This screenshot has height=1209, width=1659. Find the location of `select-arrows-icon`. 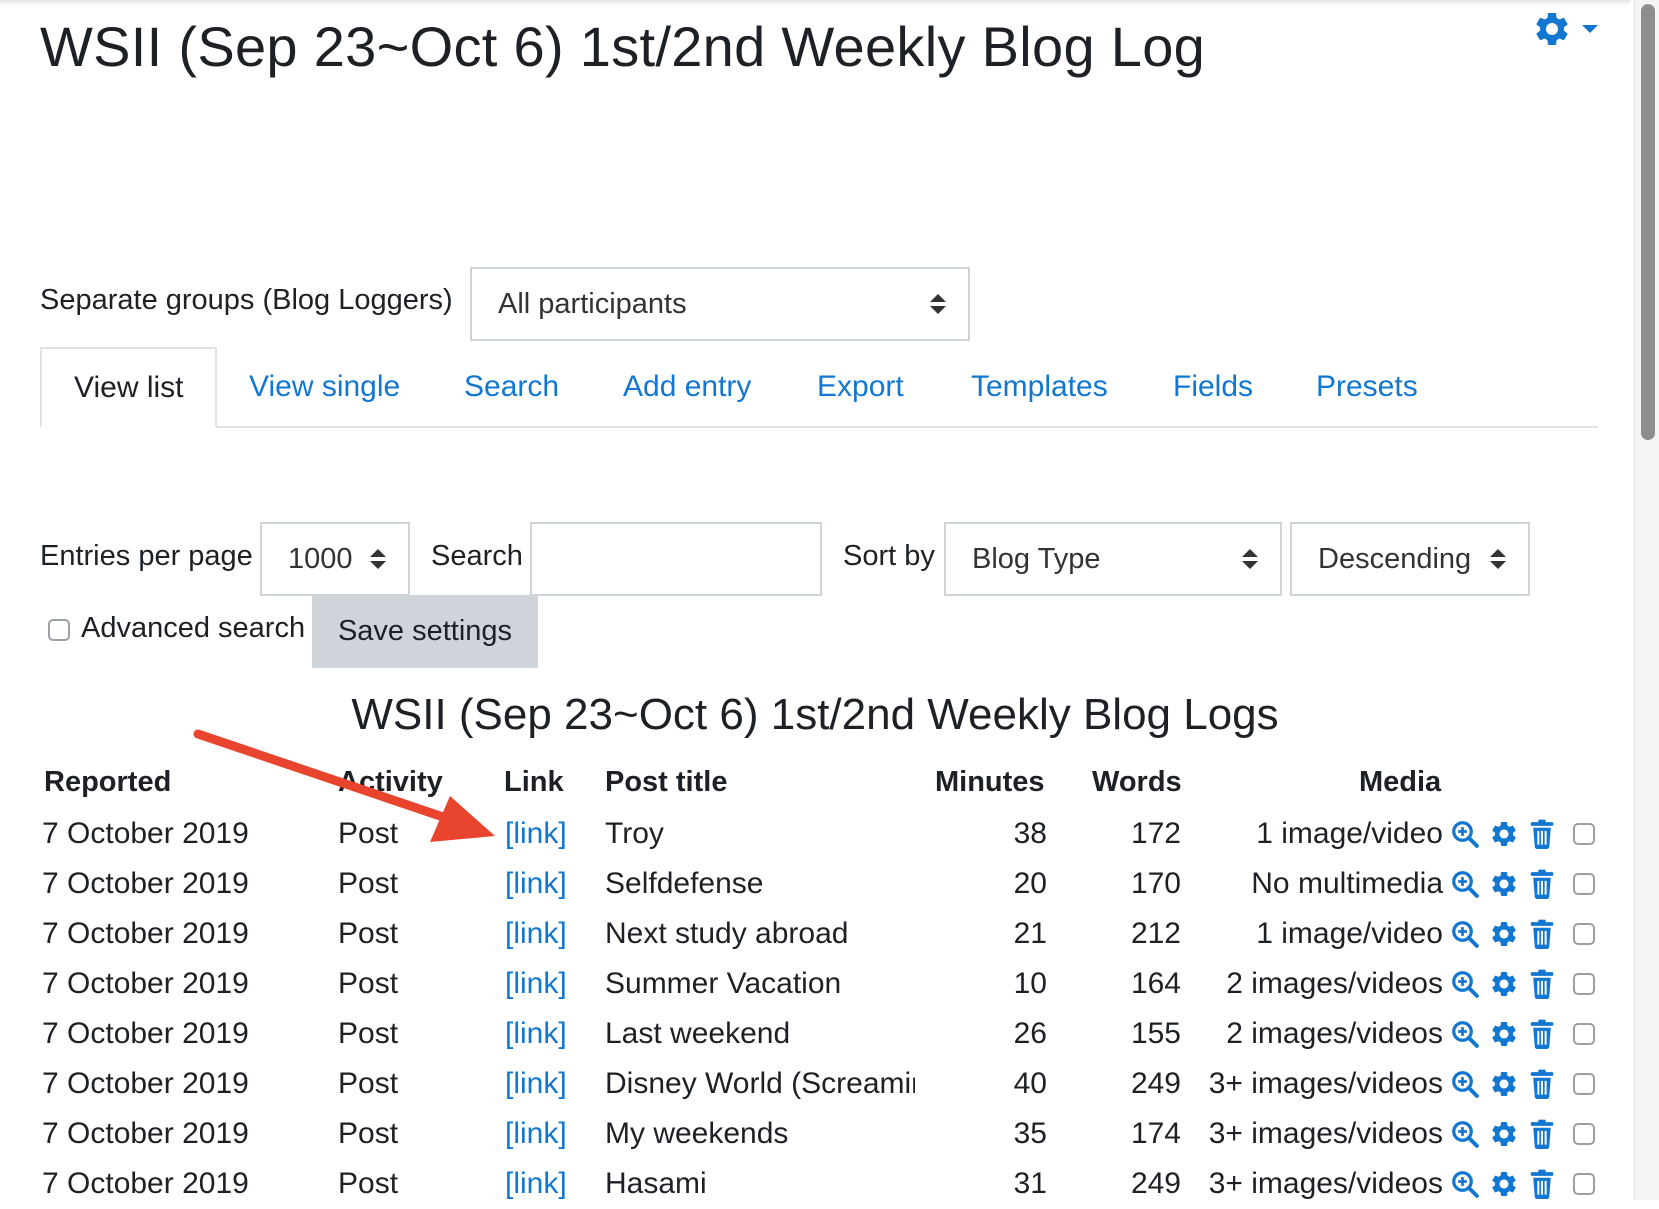

select-arrows-icon is located at coordinates (378, 559).